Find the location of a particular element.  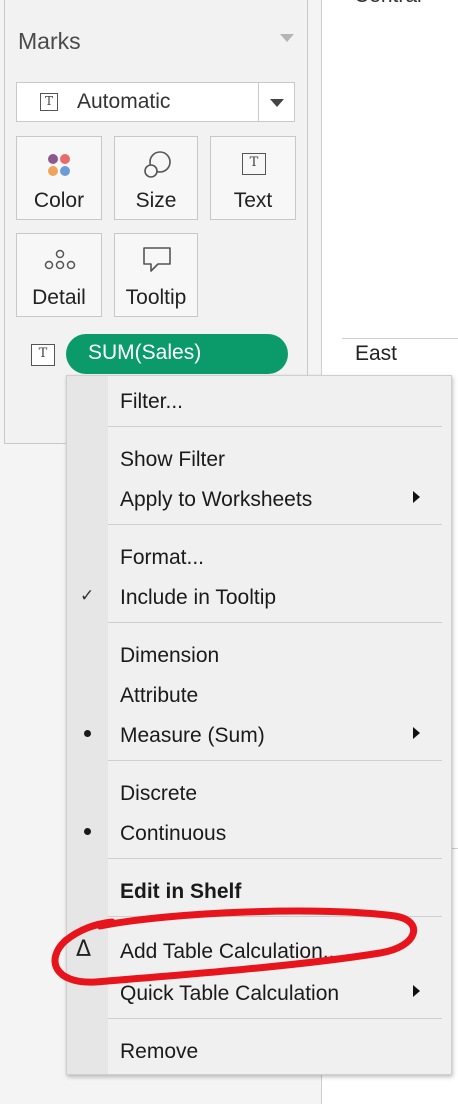

menu-item-discrete: Discrete is located at coordinates (158, 794).